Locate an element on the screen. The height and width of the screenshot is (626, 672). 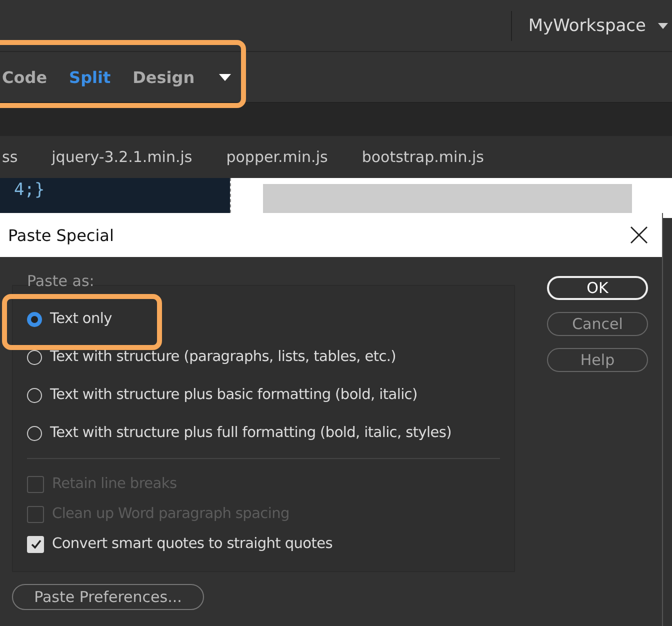
dialog-title: Paste Special is located at coordinates (61, 235).